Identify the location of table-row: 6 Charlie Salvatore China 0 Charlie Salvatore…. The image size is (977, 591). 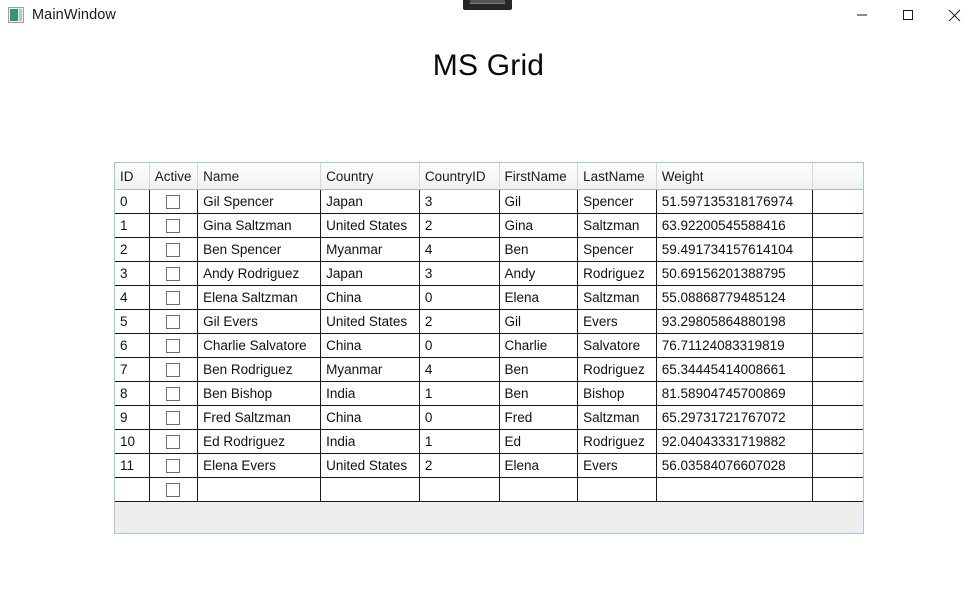
(489, 345).